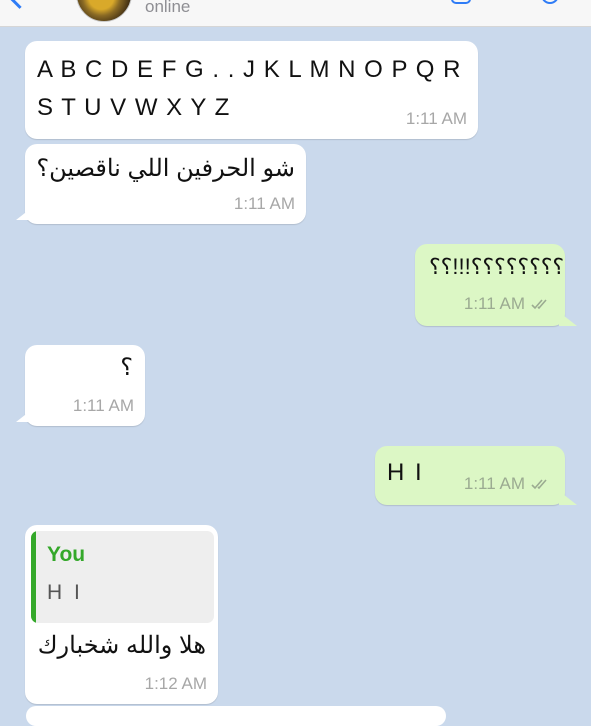 Image resolution: width=591 pixels, height=726 pixels. Describe the element at coordinates (295, 13) in the screenshot. I see `chat-header: online` at that location.